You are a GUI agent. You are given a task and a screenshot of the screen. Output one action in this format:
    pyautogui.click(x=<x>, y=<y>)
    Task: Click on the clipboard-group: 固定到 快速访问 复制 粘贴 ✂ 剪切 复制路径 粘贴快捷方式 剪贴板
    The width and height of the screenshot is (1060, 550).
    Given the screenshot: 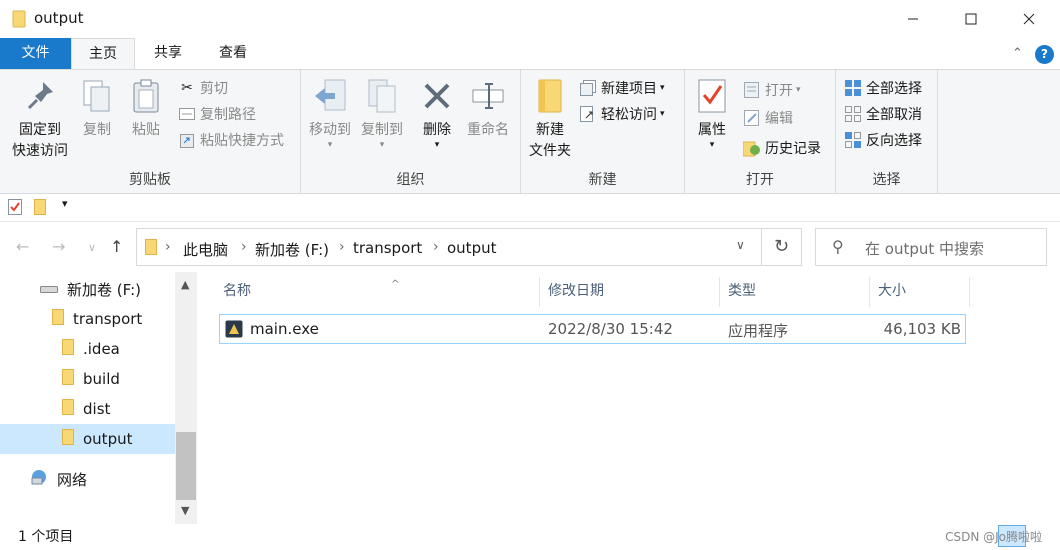 What is the action you would take?
    pyautogui.click(x=150, y=132)
    